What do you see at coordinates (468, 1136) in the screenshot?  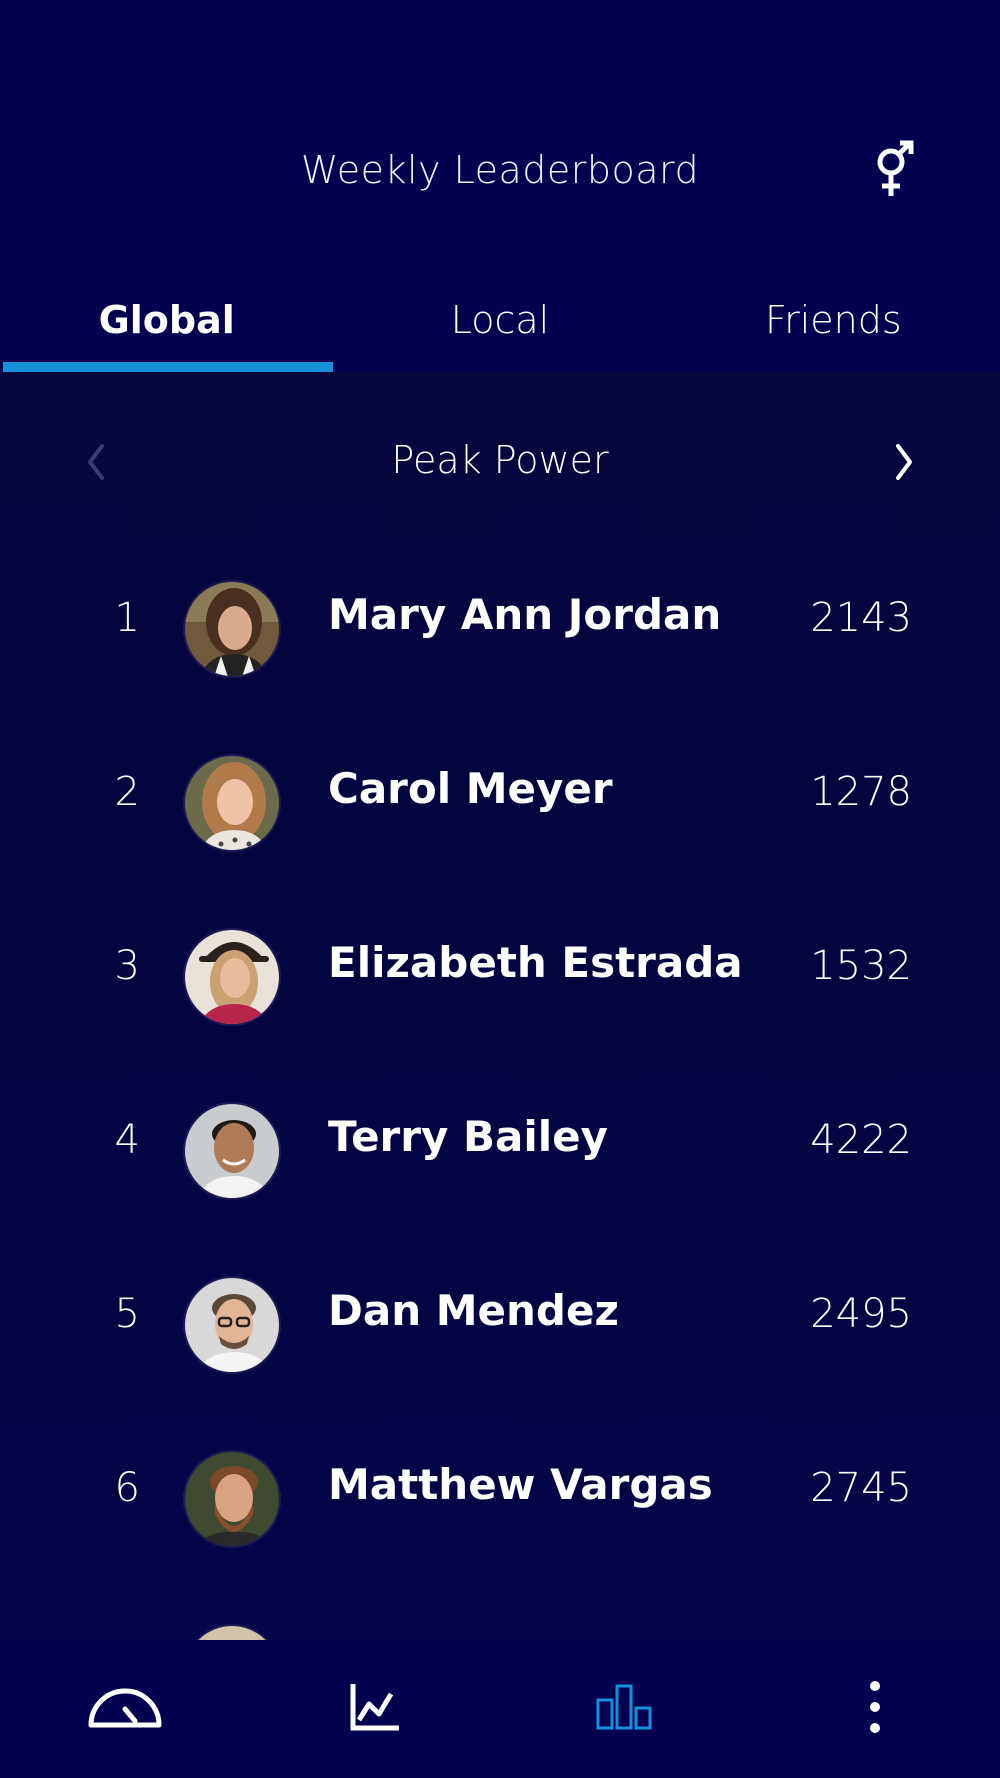 I see `player-name: Terry Bailey` at bounding box center [468, 1136].